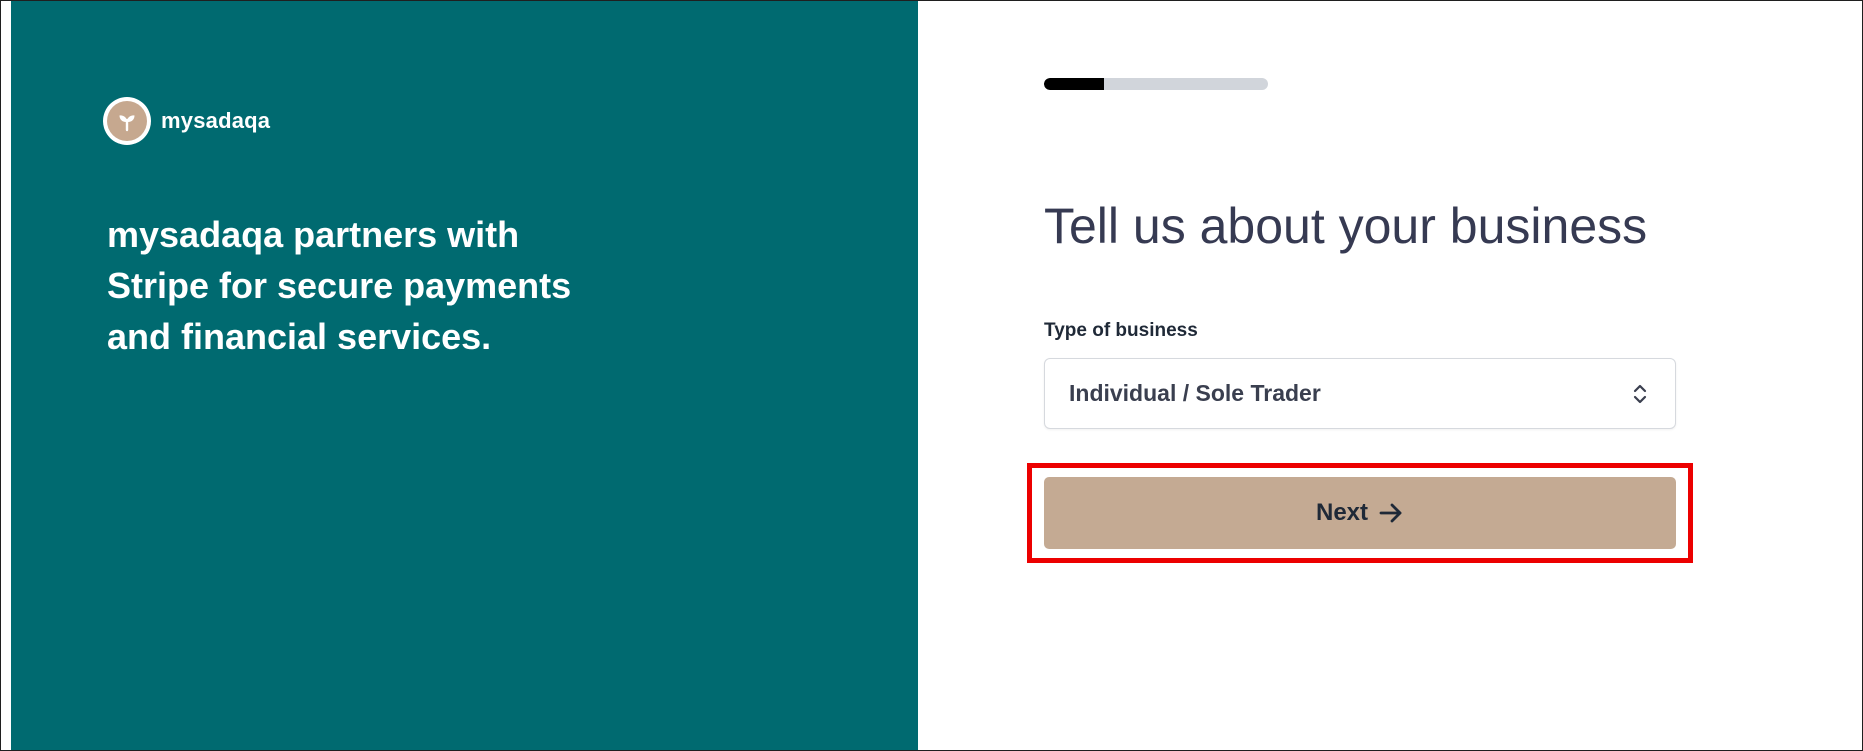 This screenshot has width=1863, height=751. I want to click on brand-logo, so click(127, 121).